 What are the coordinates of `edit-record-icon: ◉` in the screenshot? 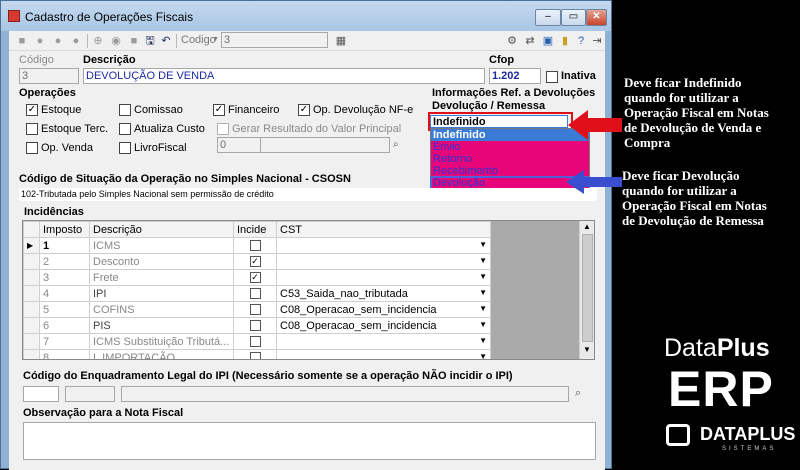 It's located at (116, 41).